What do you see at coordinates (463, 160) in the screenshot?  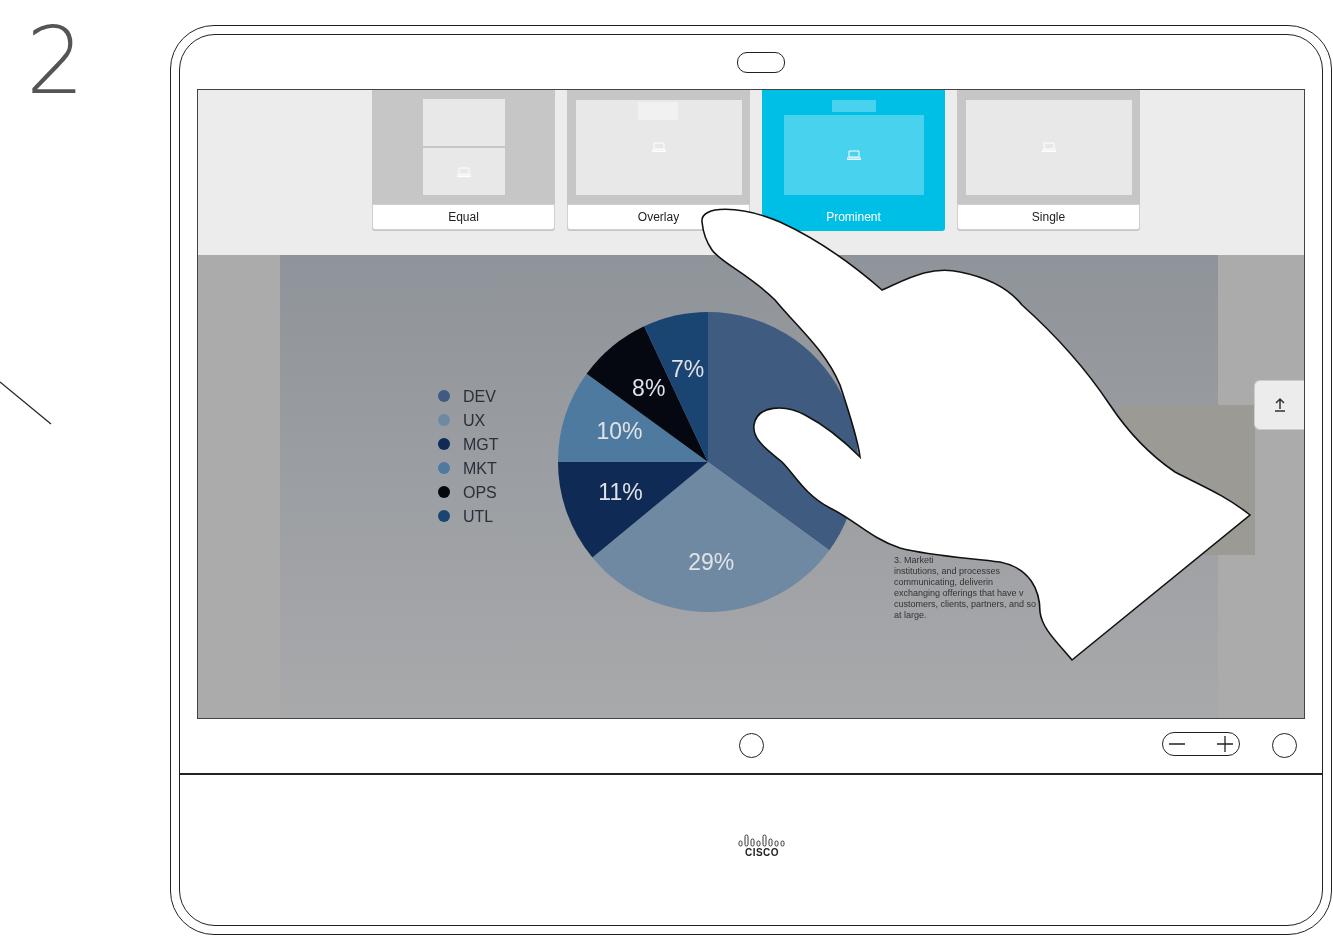 I see `layout-option: Equal` at bounding box center [463, 160].